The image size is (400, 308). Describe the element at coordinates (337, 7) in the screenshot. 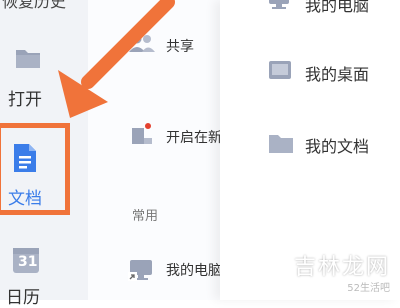

I see `right-item-label: 我的电脑` at that location.